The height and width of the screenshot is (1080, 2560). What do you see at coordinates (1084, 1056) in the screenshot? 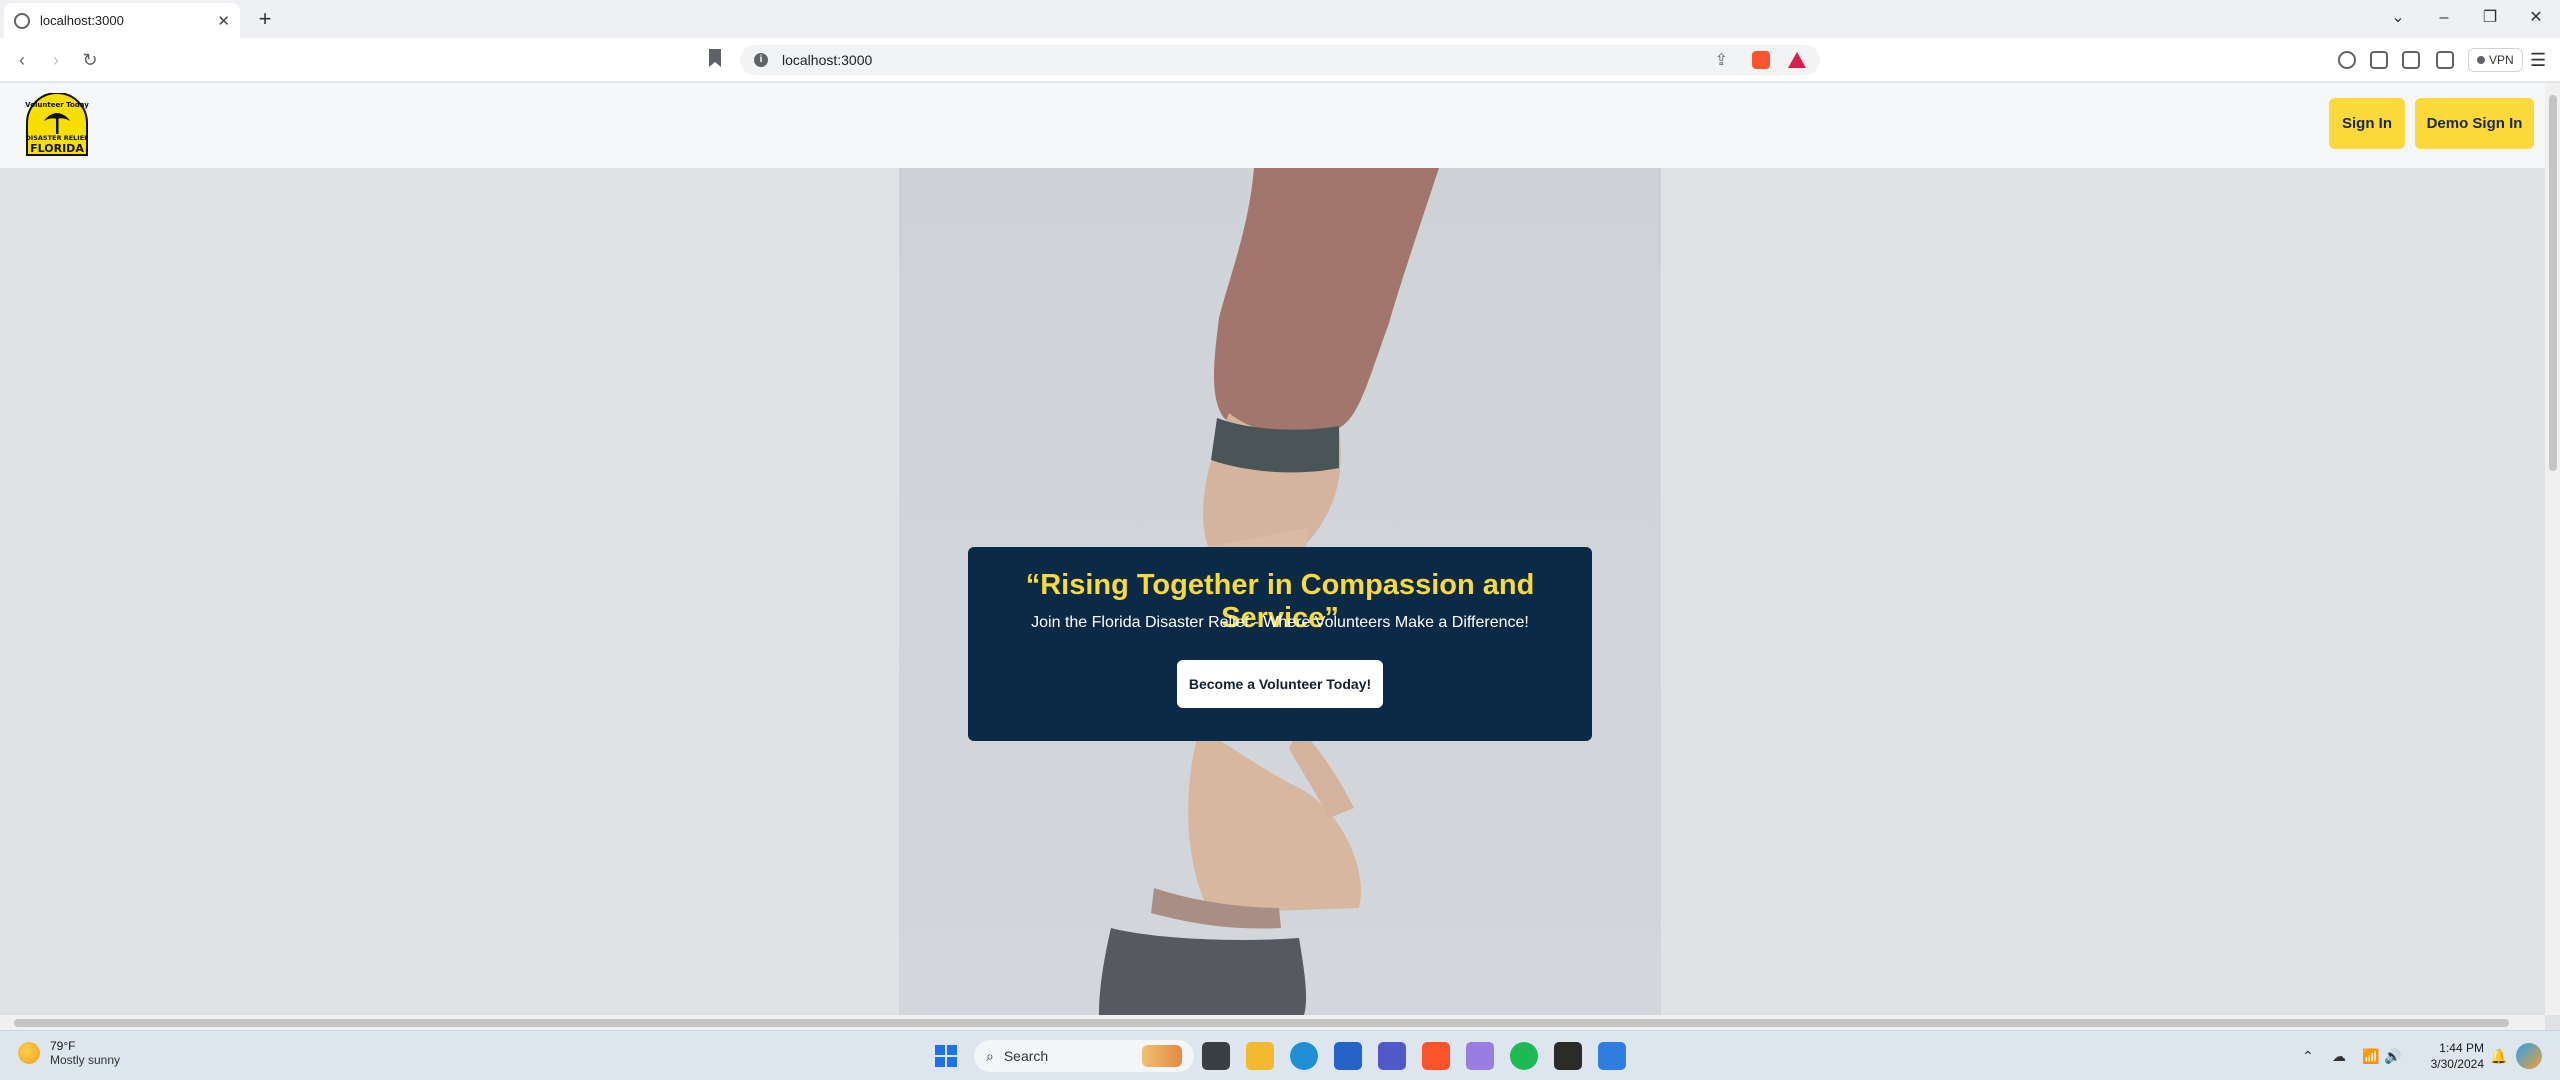
I see `taskbar-search: ⌕ Search` at bounding box center [1084, 1056].